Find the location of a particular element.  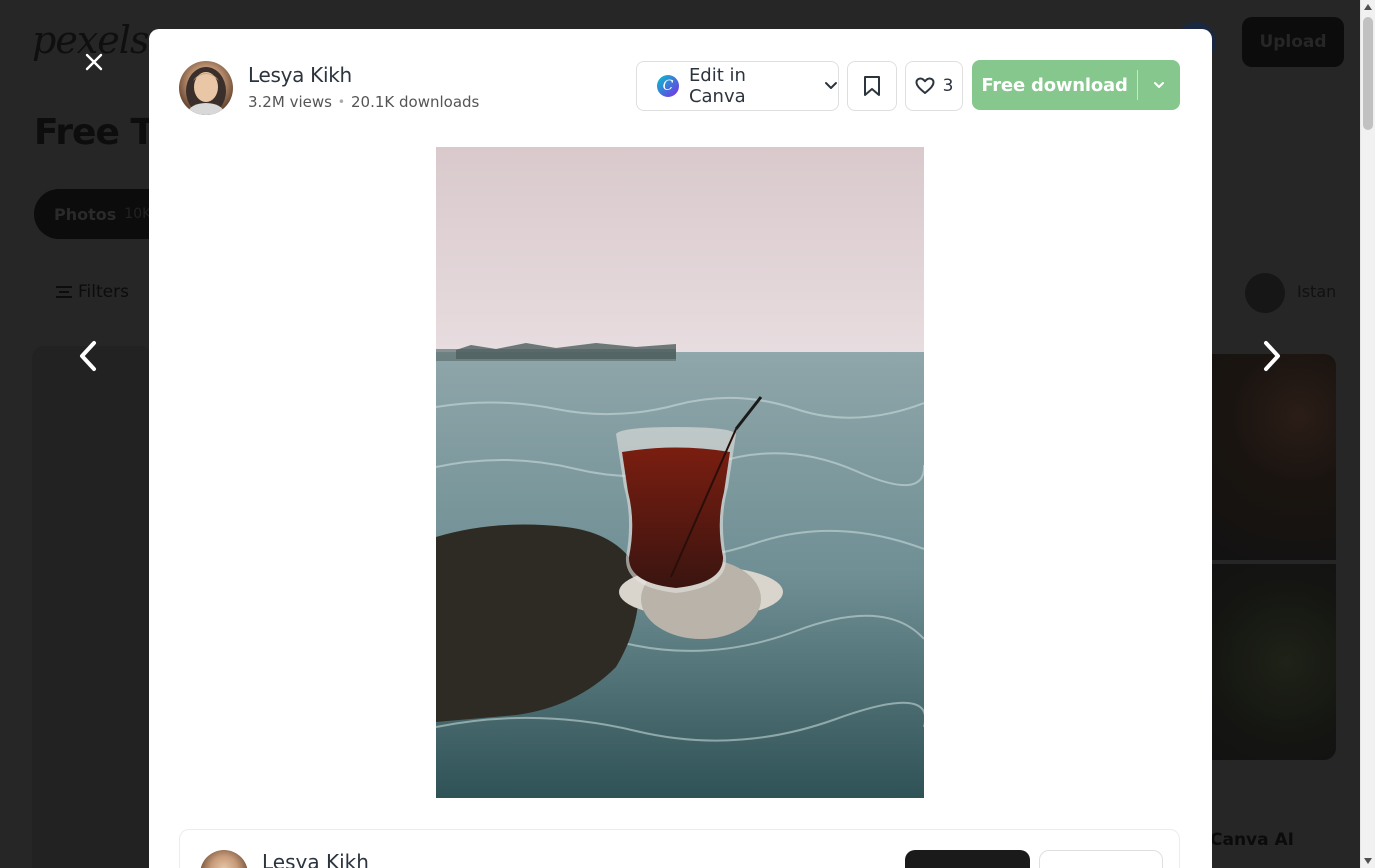

author-avatar is located at coordinates (206, 88).